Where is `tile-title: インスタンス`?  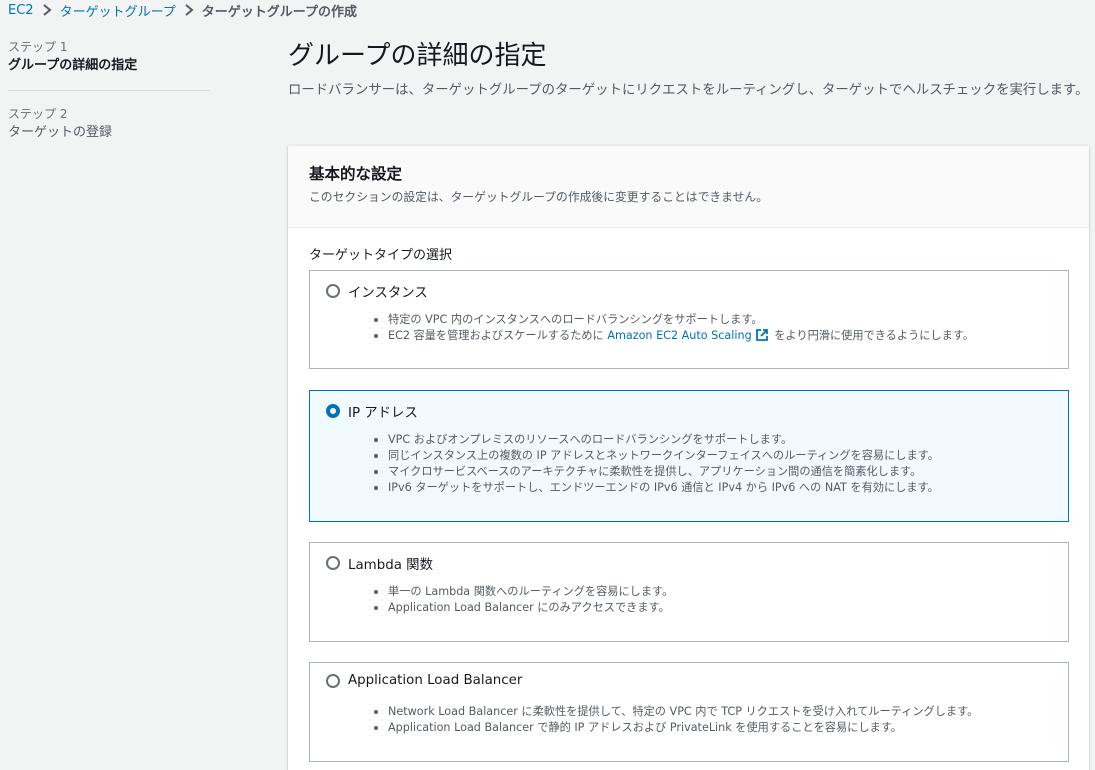
tile-title: インスタンス is located at coordinates (388, 293).